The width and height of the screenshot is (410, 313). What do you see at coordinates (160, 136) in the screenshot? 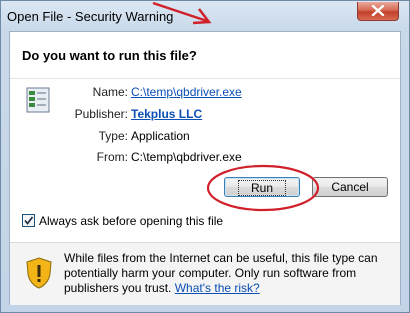
I see `type-value: Application` at bounding box center [160, 136].